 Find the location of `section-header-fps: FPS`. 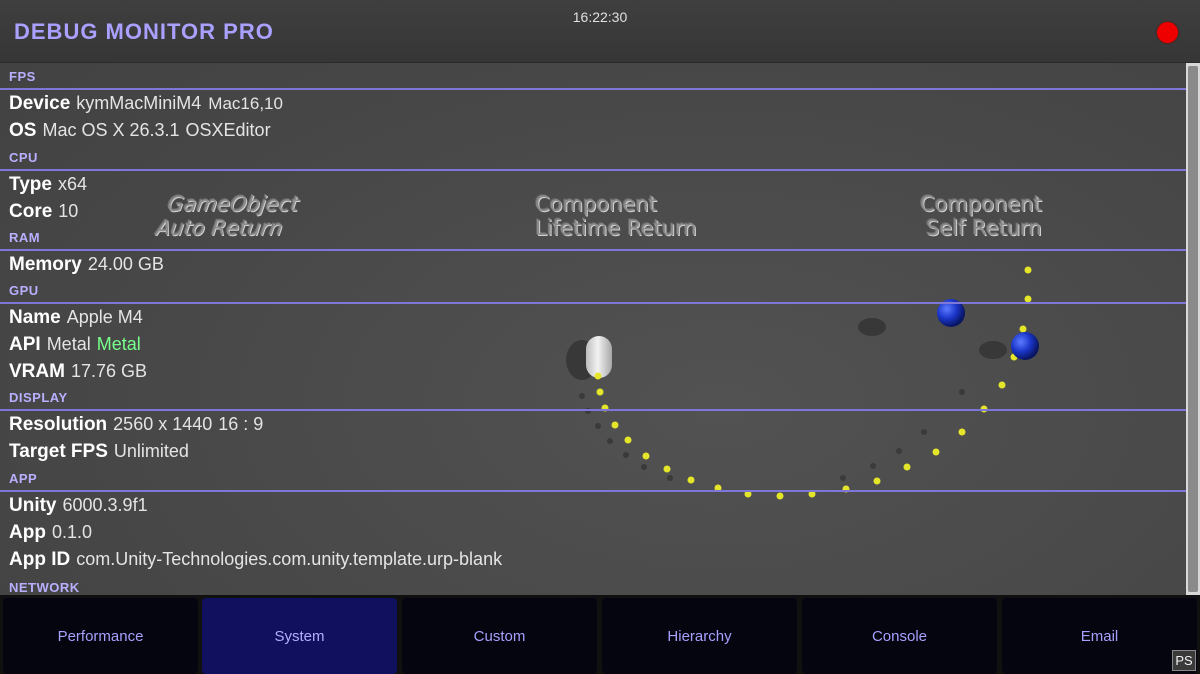

section-header-fps: FPS is located at coordinates (593, 76).